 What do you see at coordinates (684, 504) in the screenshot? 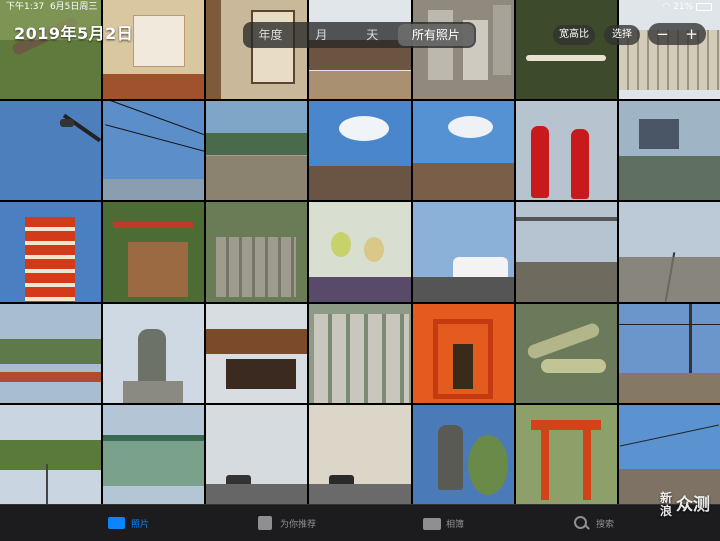
I see `watermark-logo: 新 浪 众测` at bounding box center [684, 504].